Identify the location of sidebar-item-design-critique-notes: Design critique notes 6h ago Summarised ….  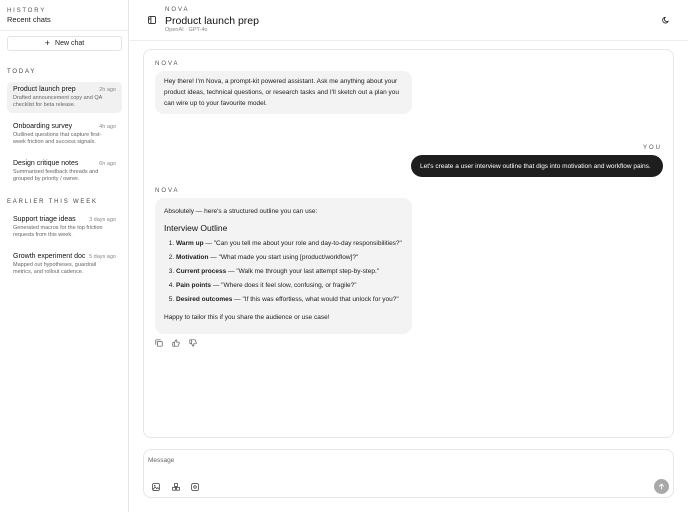
(64, 171).